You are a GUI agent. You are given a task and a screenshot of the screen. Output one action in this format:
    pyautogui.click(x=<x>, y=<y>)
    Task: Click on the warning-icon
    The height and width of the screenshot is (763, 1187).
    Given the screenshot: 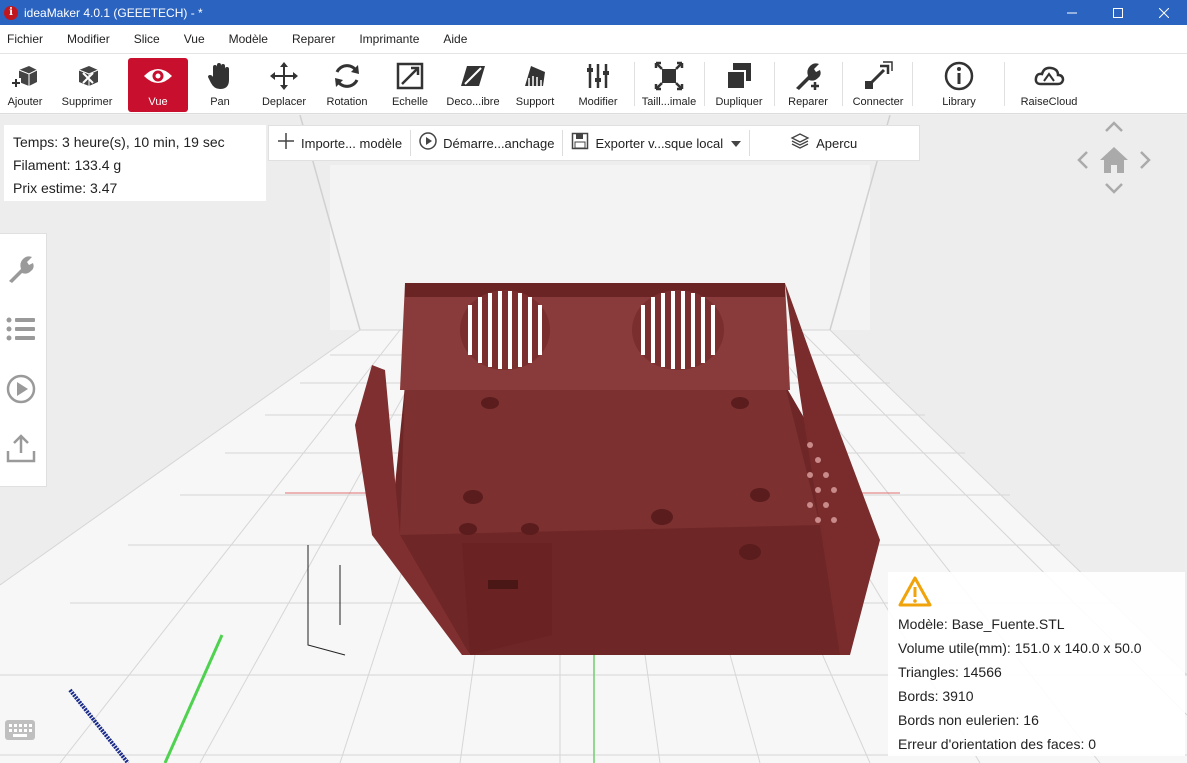 What is the action you would take?
    pyautogui.click(x=1036, y=594)
    